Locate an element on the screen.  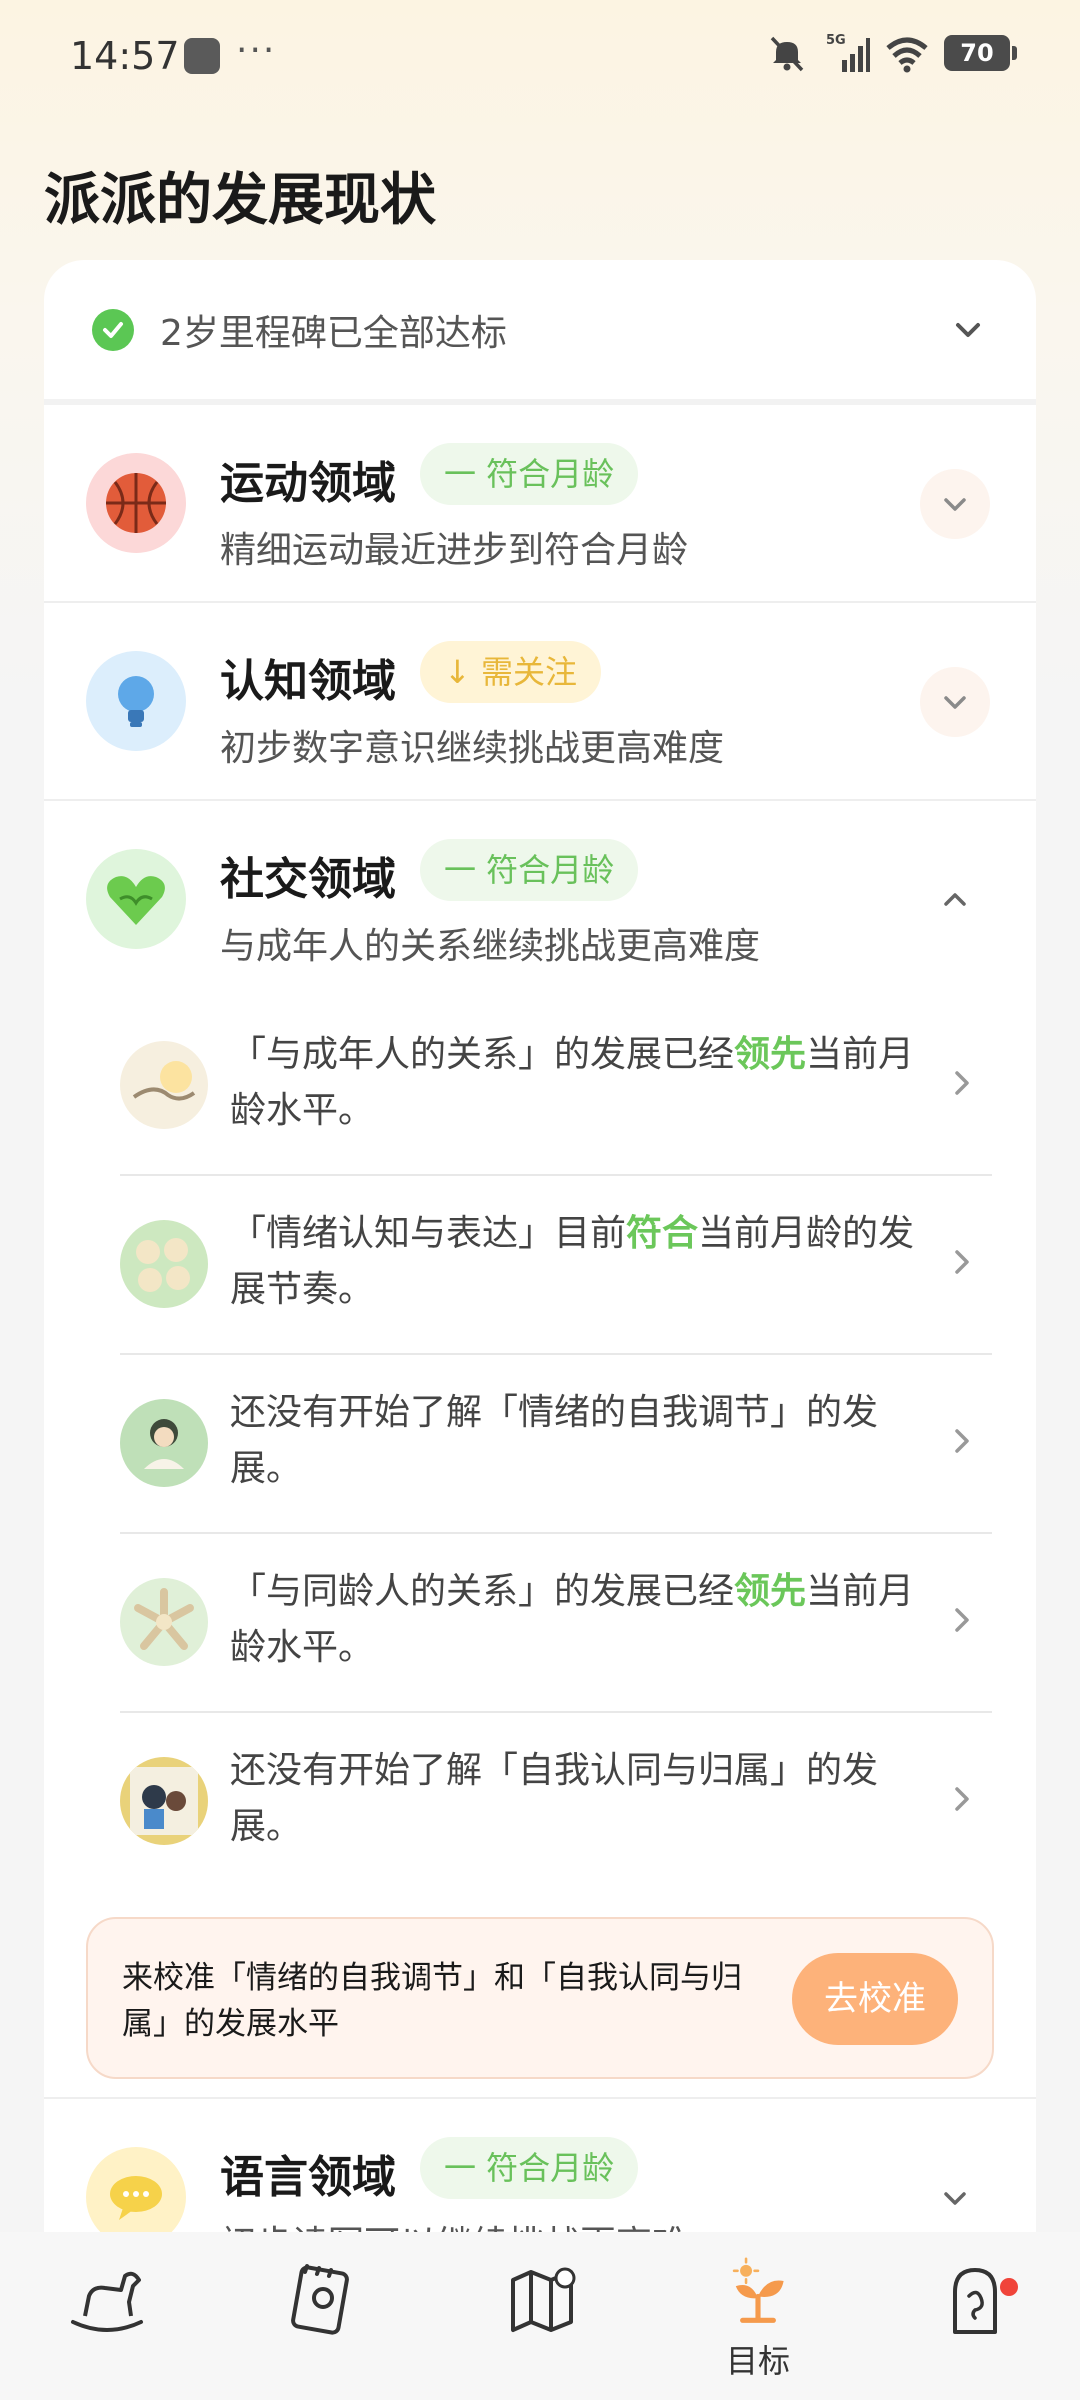
domain-name: 认知领域 is located at coordinates (308, 681).